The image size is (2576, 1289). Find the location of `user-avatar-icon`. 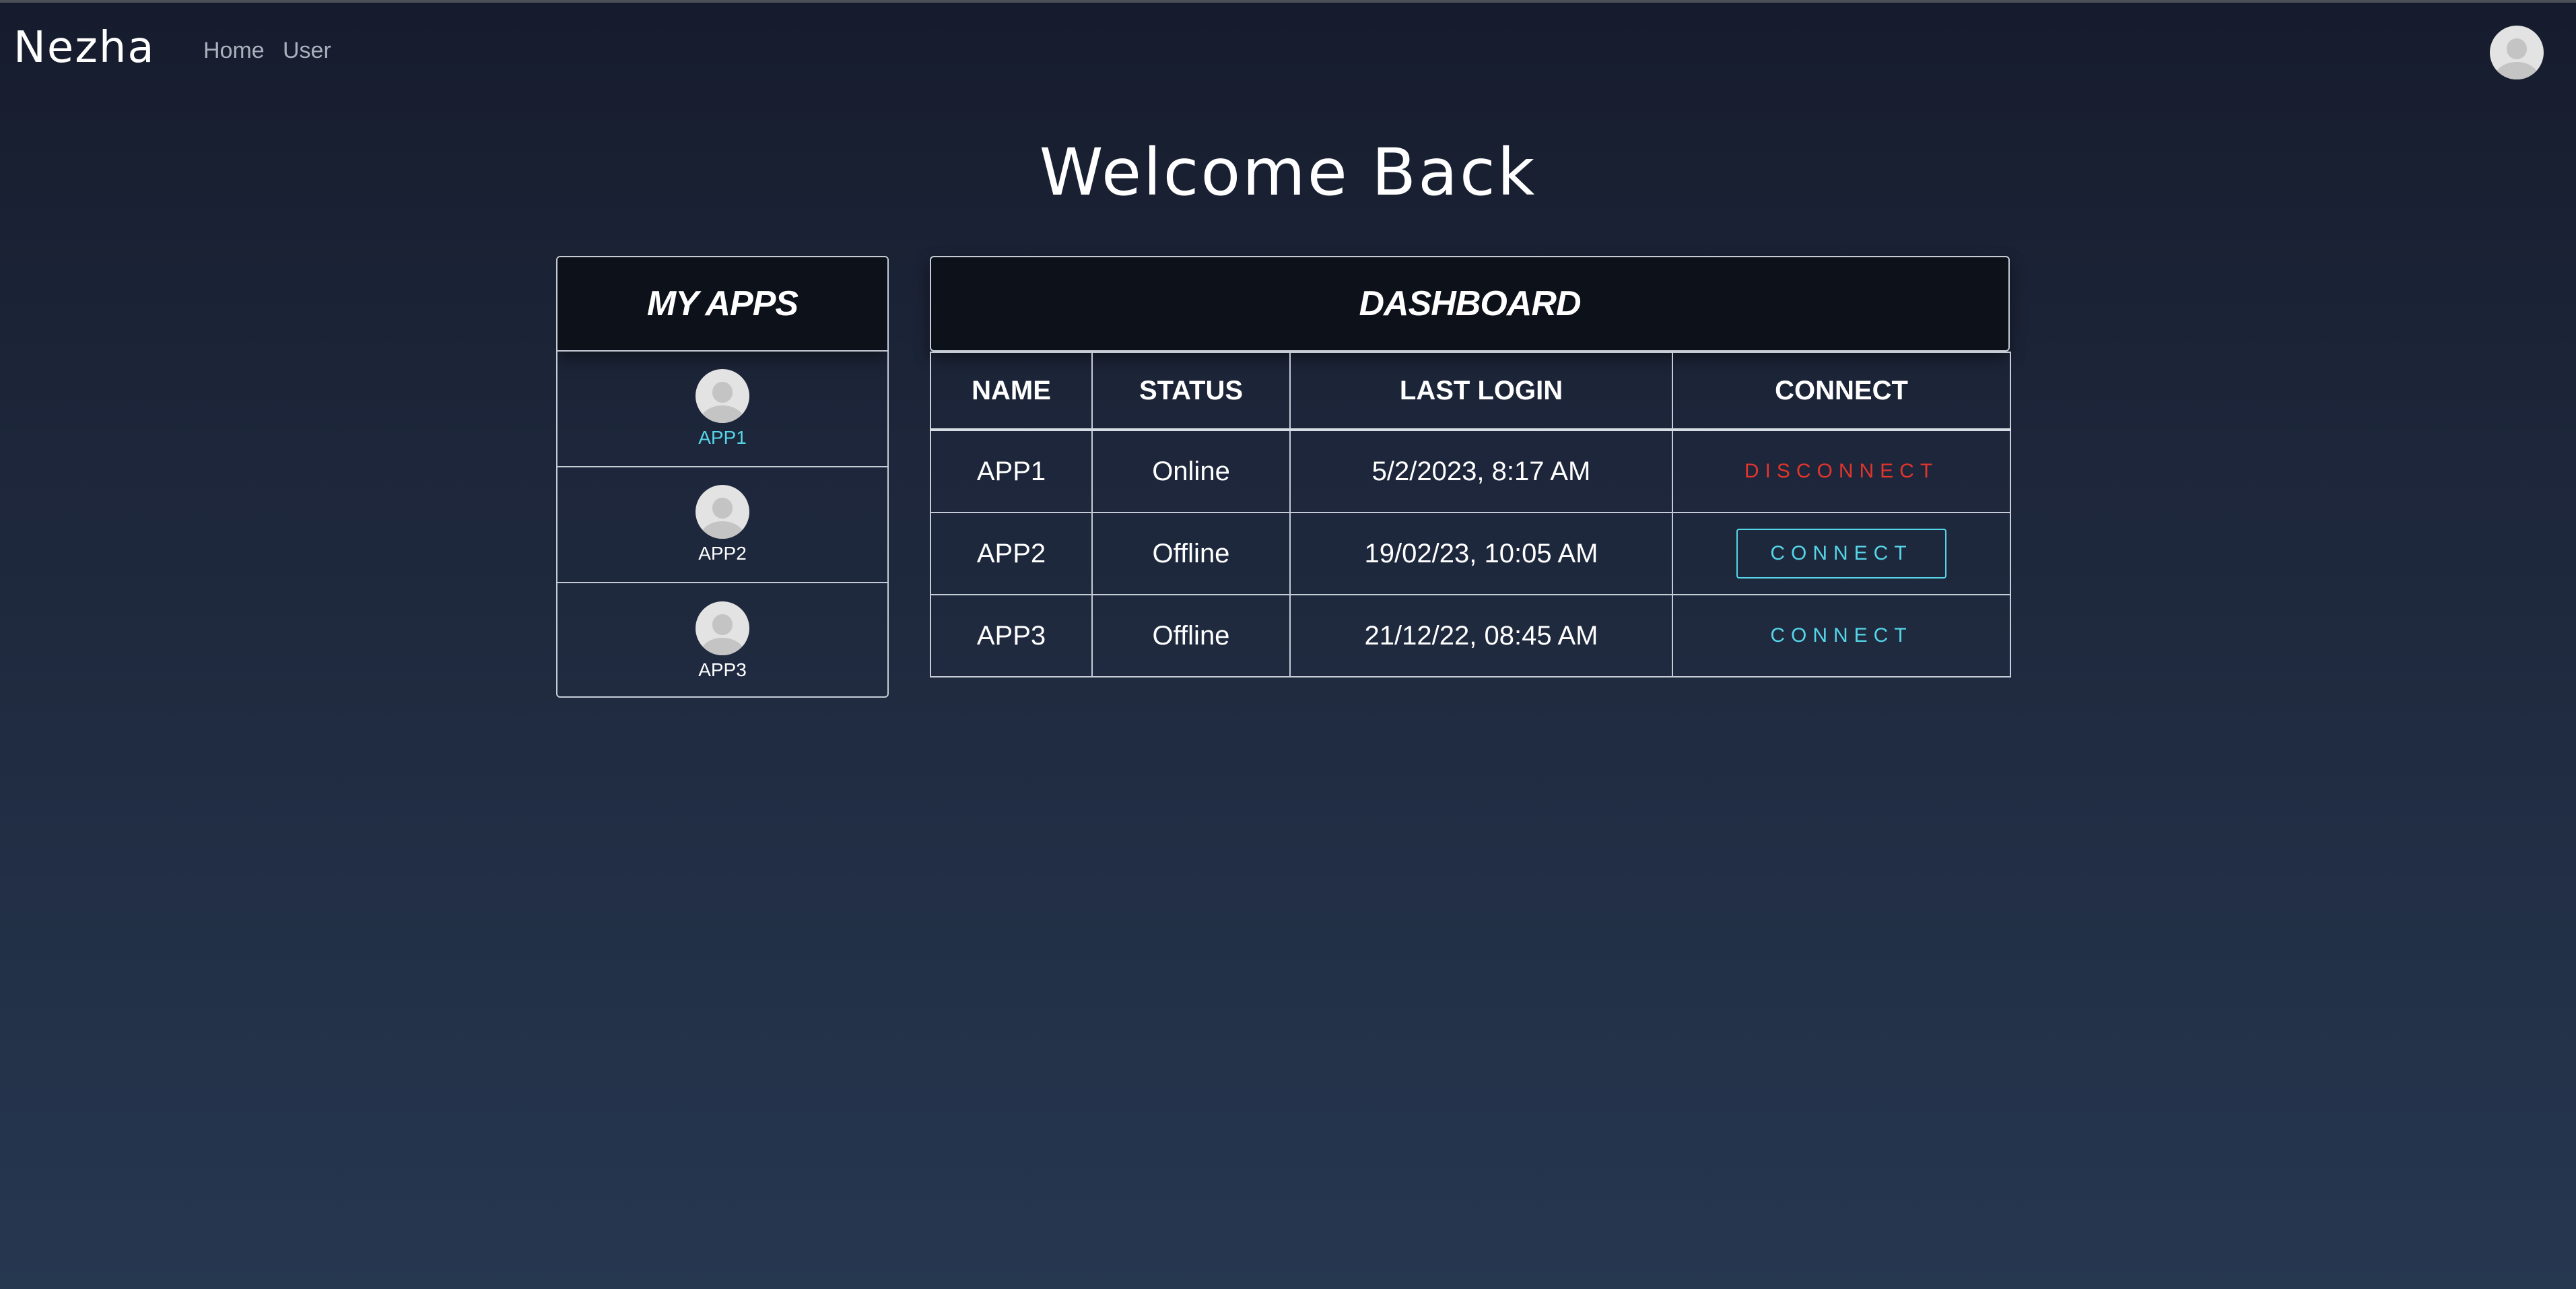

user-avatar-icon is located at coordinates (2517, 52).